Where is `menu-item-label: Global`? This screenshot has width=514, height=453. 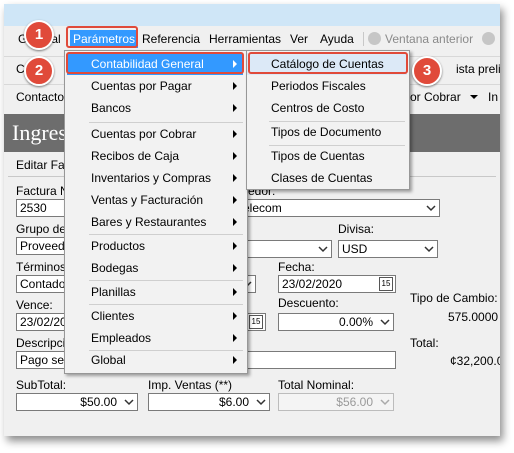
menu-item-label: Global is located at coordinates (108, 360).